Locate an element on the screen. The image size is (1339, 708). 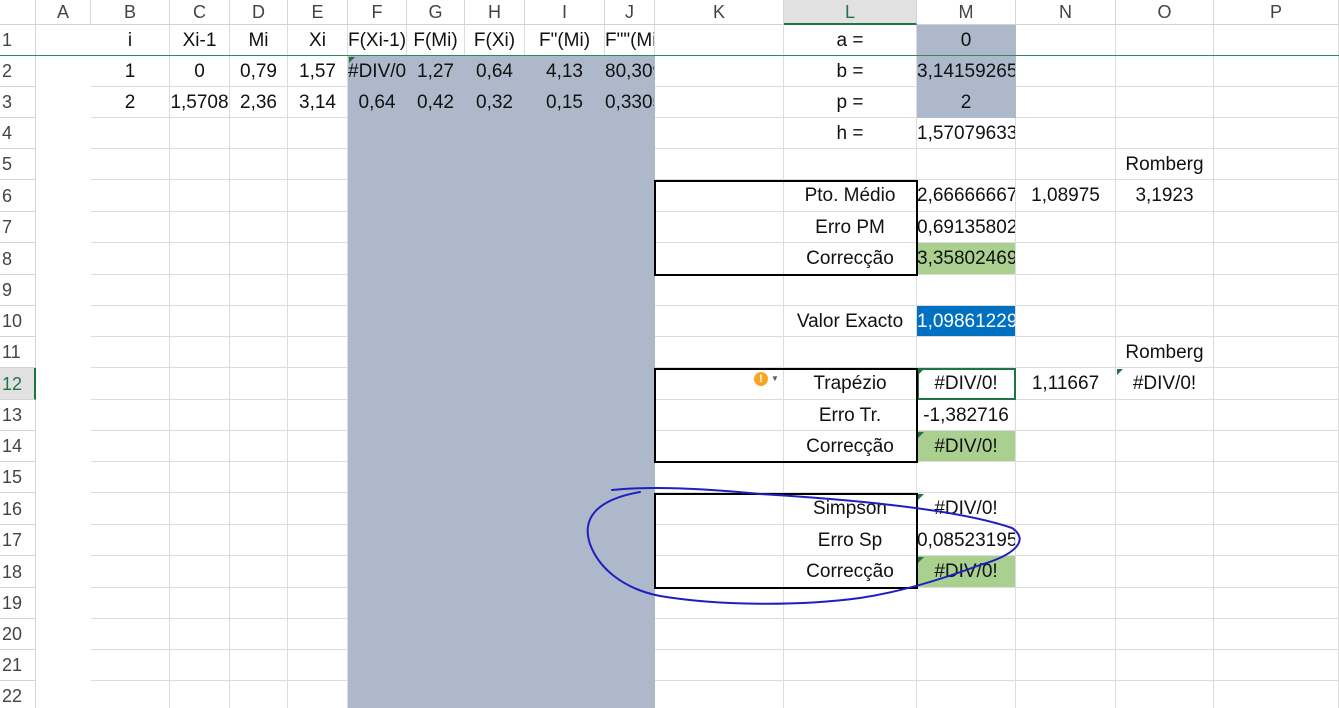
cell-m1 is located at coordinates (1066, 40).